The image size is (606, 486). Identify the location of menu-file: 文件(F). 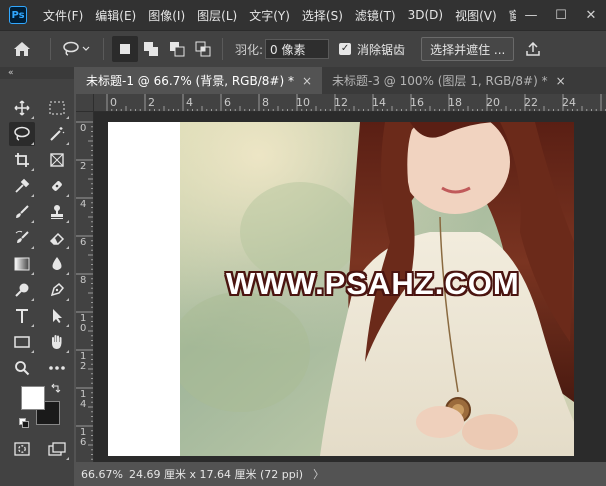
(63, 15).